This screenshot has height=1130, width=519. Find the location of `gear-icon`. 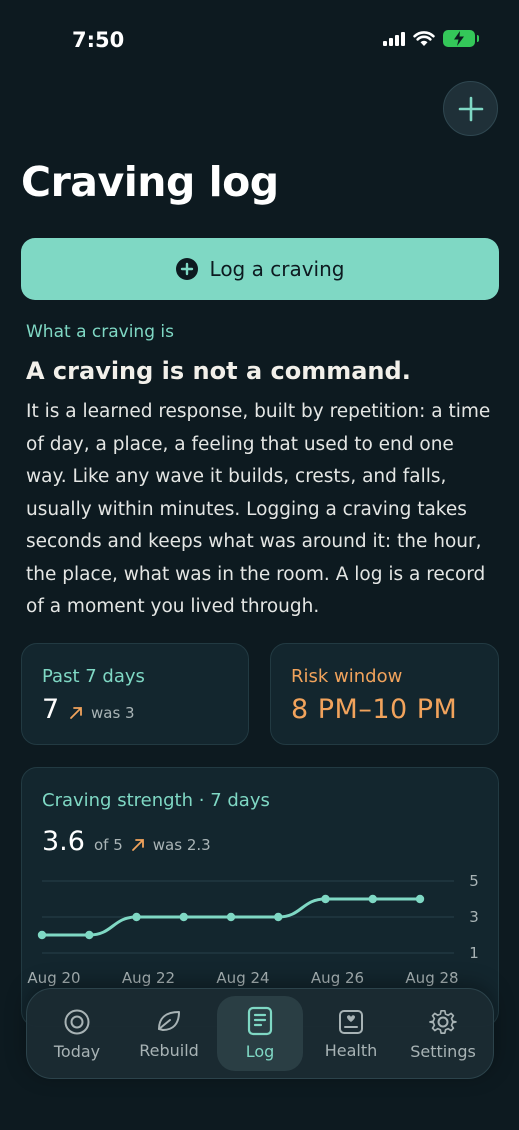

gear-icon is located at coordinates (443, 1021).